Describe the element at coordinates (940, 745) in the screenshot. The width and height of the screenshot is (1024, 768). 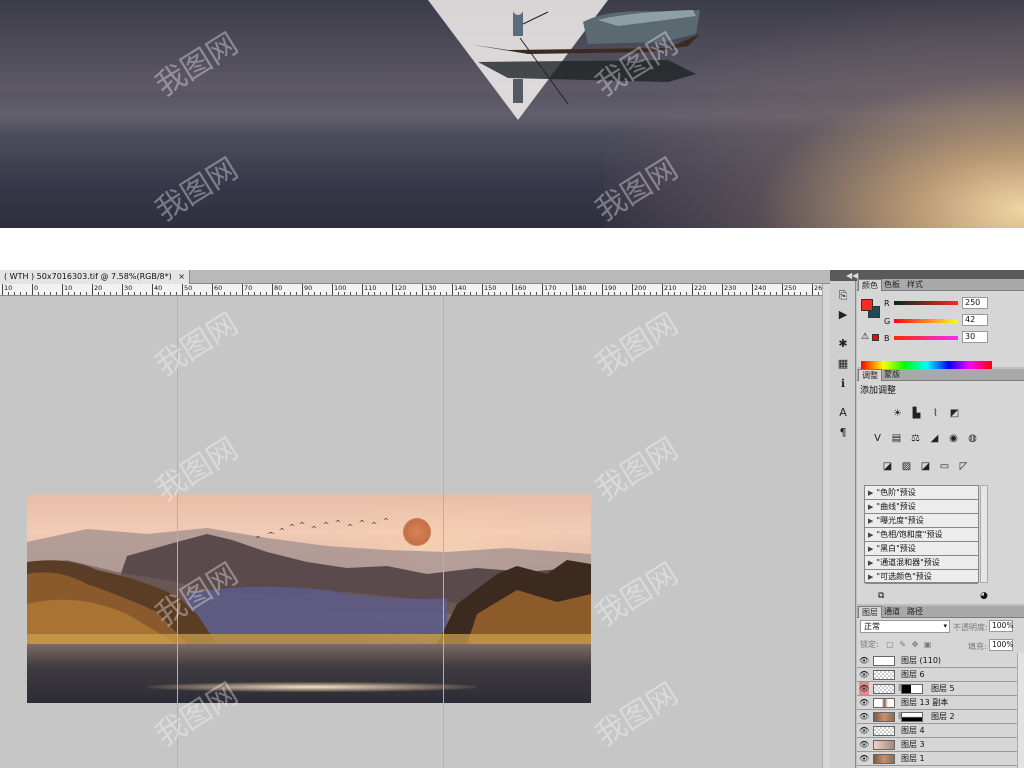
I see `layer-row: 👁 图层 3` at that location.